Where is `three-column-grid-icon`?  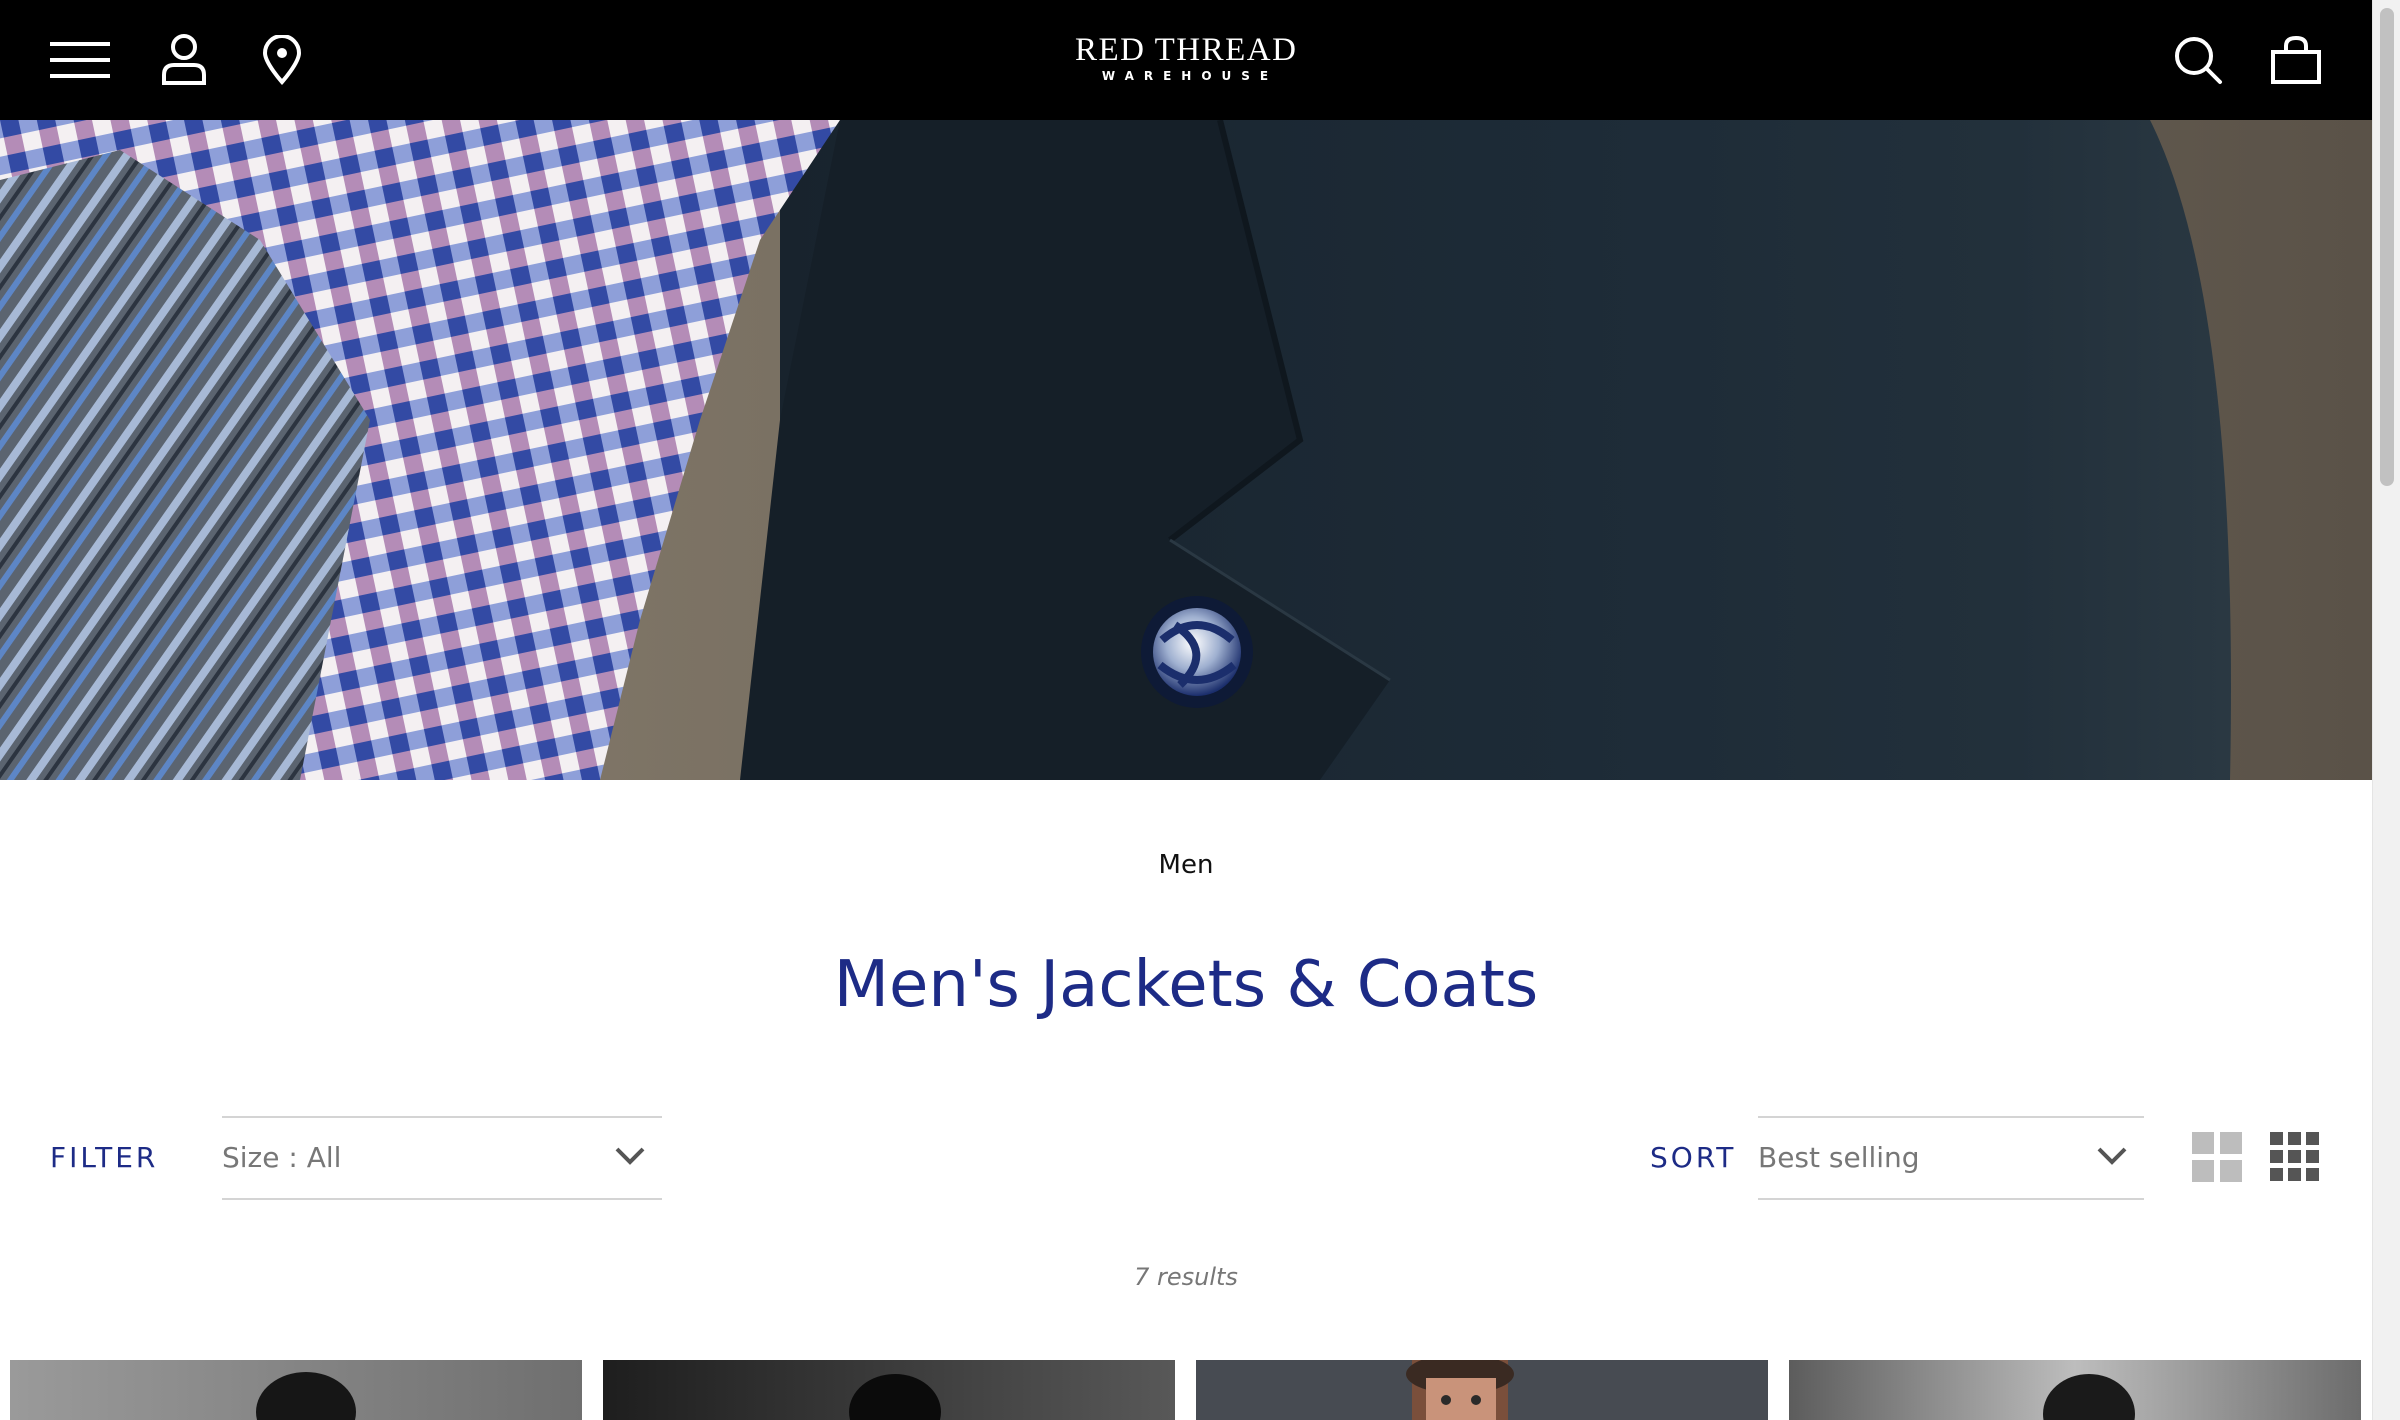 three-column-grid-icon is located at coordinates (2296, 1158).